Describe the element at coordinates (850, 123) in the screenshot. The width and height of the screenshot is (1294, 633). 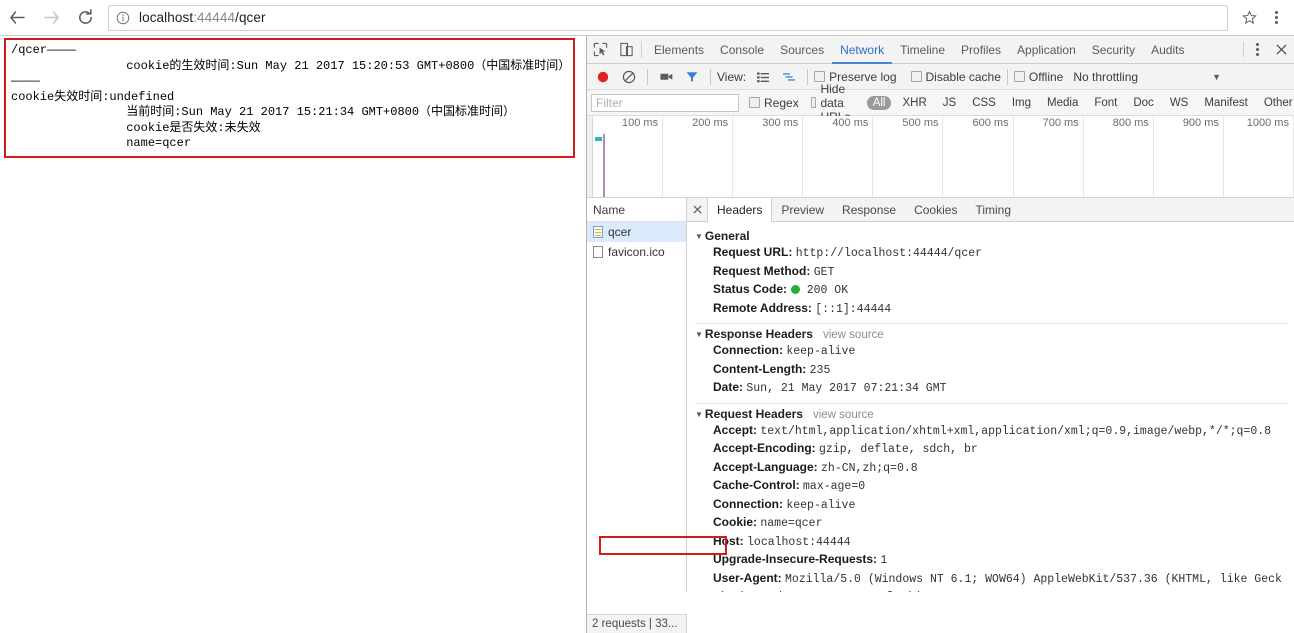
I see `tick-label: 400 ms` at that location.